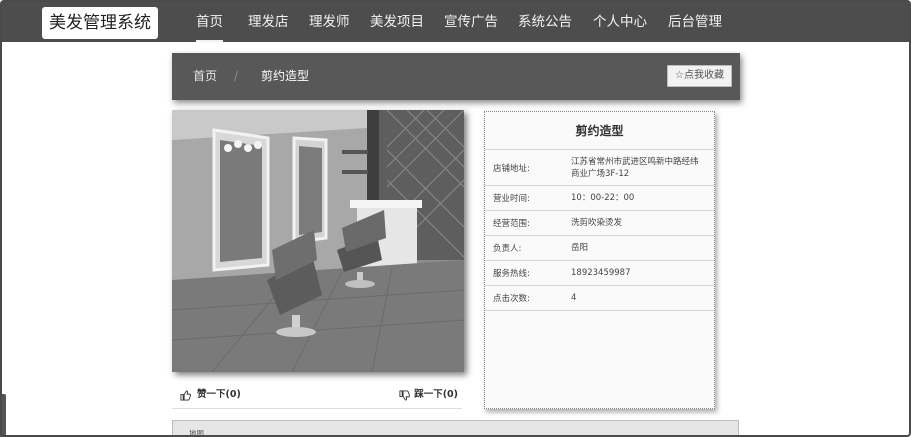 The width and height of the screenshot is (911, 437). I want to click on info-row-hours: 营业时间: 10：00-22：00, so click(599, 198).